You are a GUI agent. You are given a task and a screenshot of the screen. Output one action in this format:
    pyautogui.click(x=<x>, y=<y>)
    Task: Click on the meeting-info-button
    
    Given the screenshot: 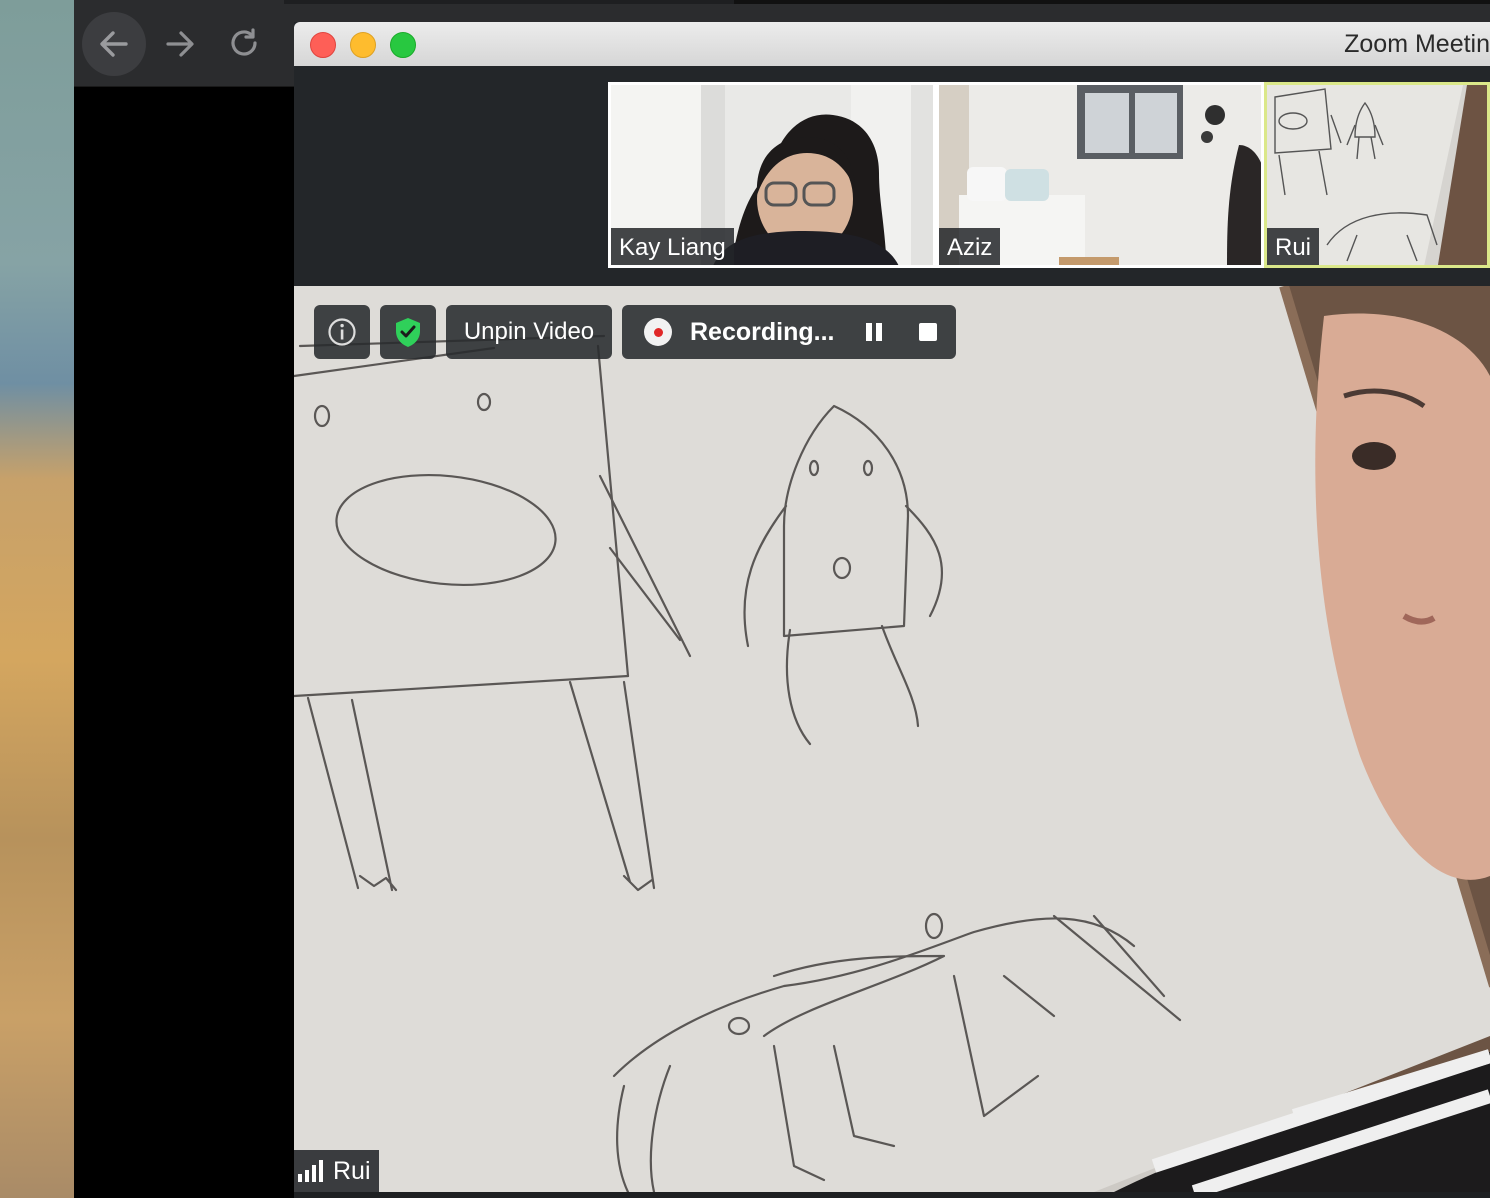 What is the action you would take?
    pyautogui.click(x=342, y=332)
    